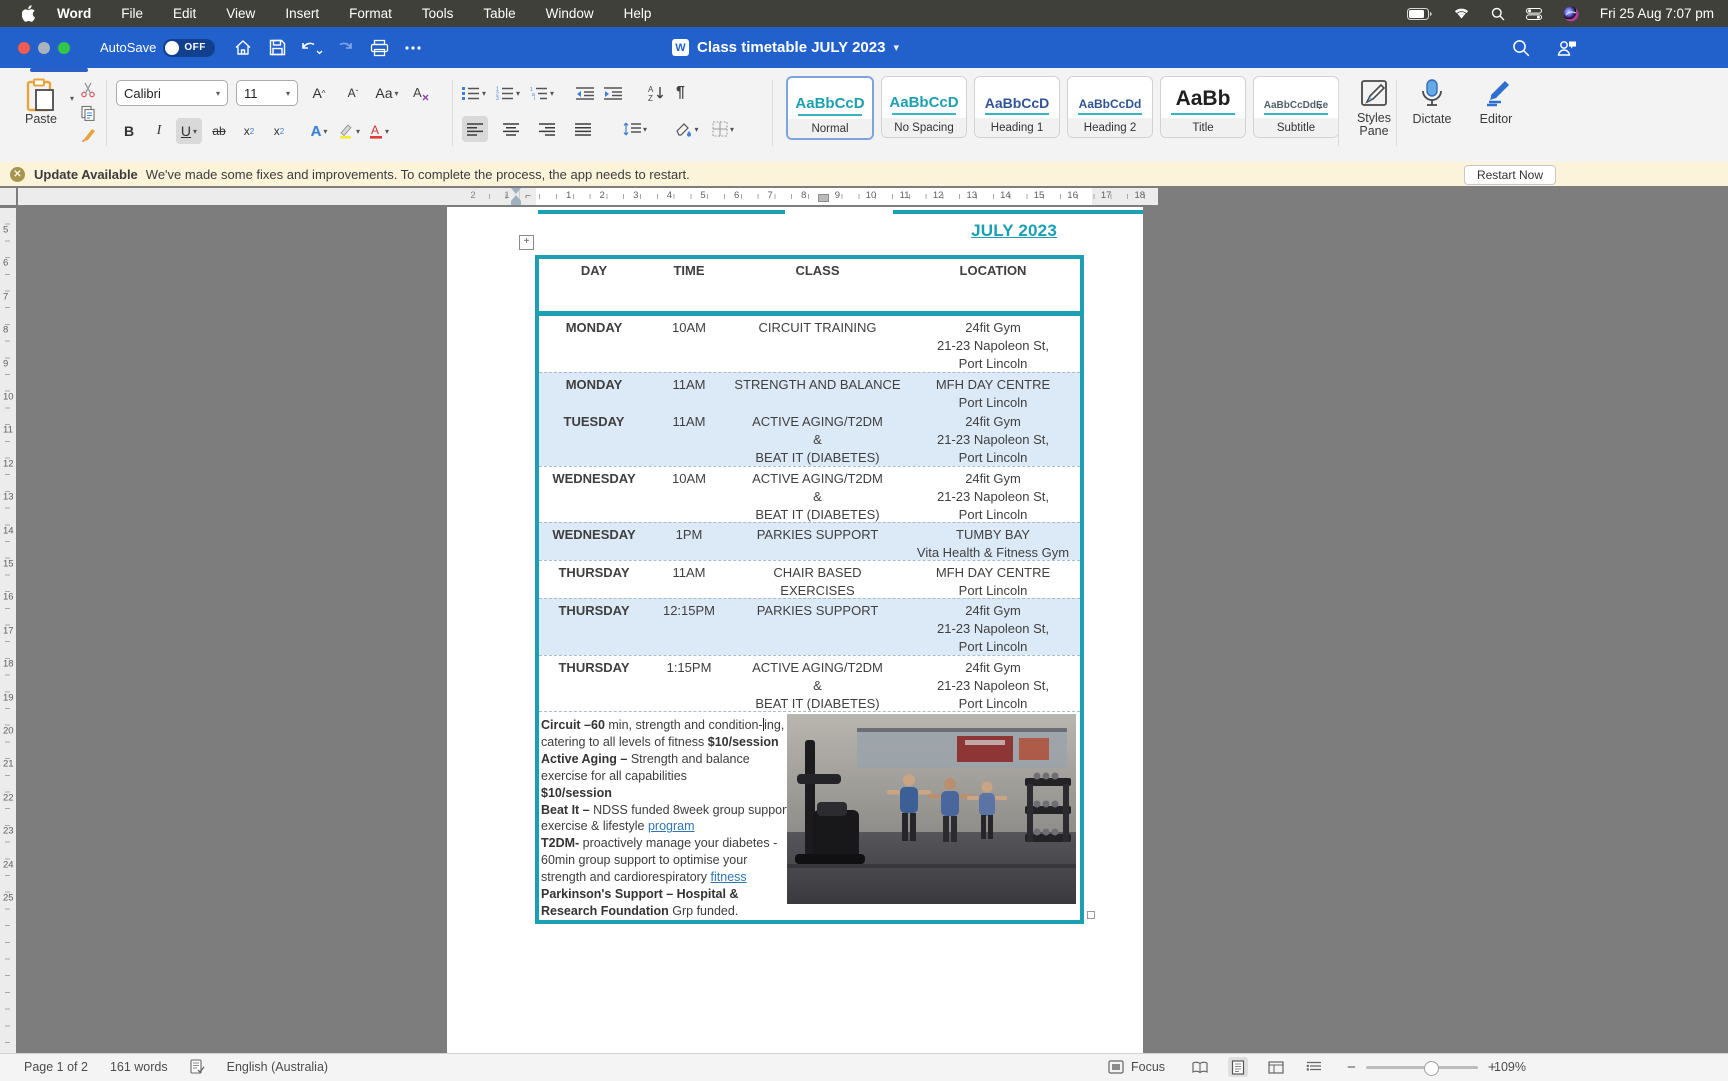 The height and width of the screenshot is (1081, 1728). I want to click on search-icon, so click(1521, 48).